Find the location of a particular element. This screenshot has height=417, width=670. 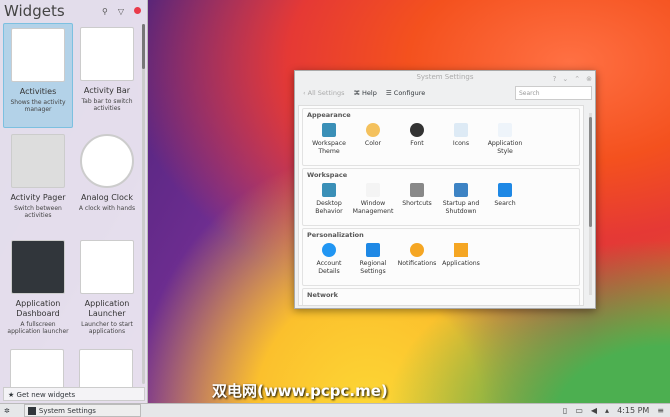

settings-item-label: Shortcuts is located at coordinates (417, 203).